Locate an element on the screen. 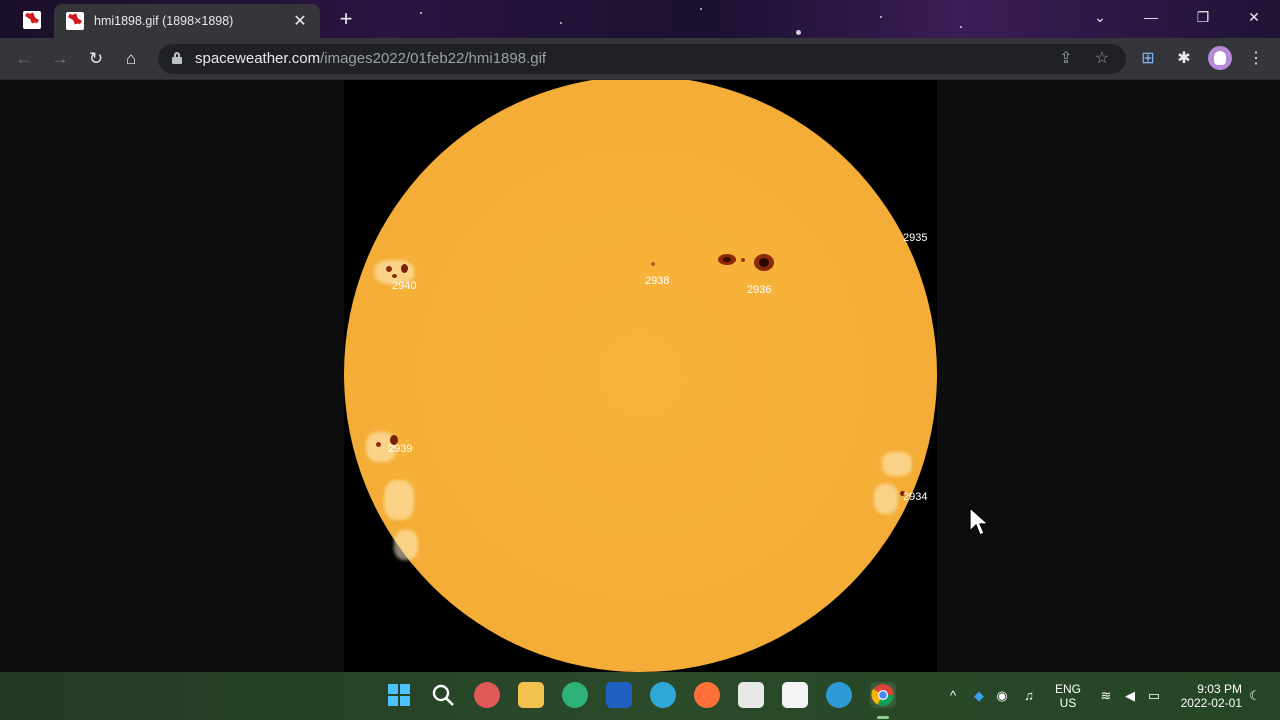  reload-button: ↻ is located at coordinates (96, 59).